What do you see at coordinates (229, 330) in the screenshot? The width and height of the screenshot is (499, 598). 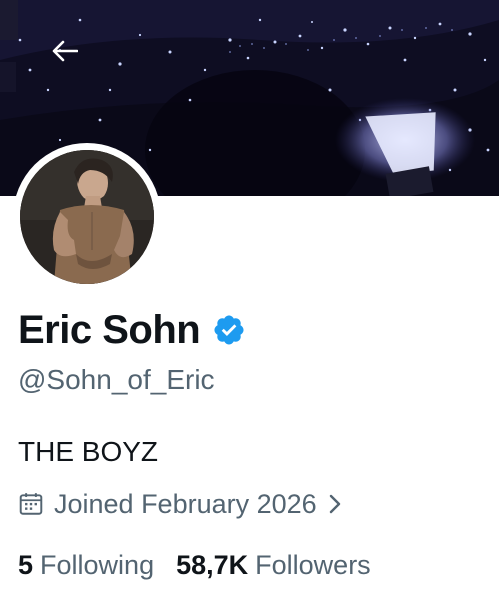 I see `verified-badge-icon` at bounding box center [229, 330].